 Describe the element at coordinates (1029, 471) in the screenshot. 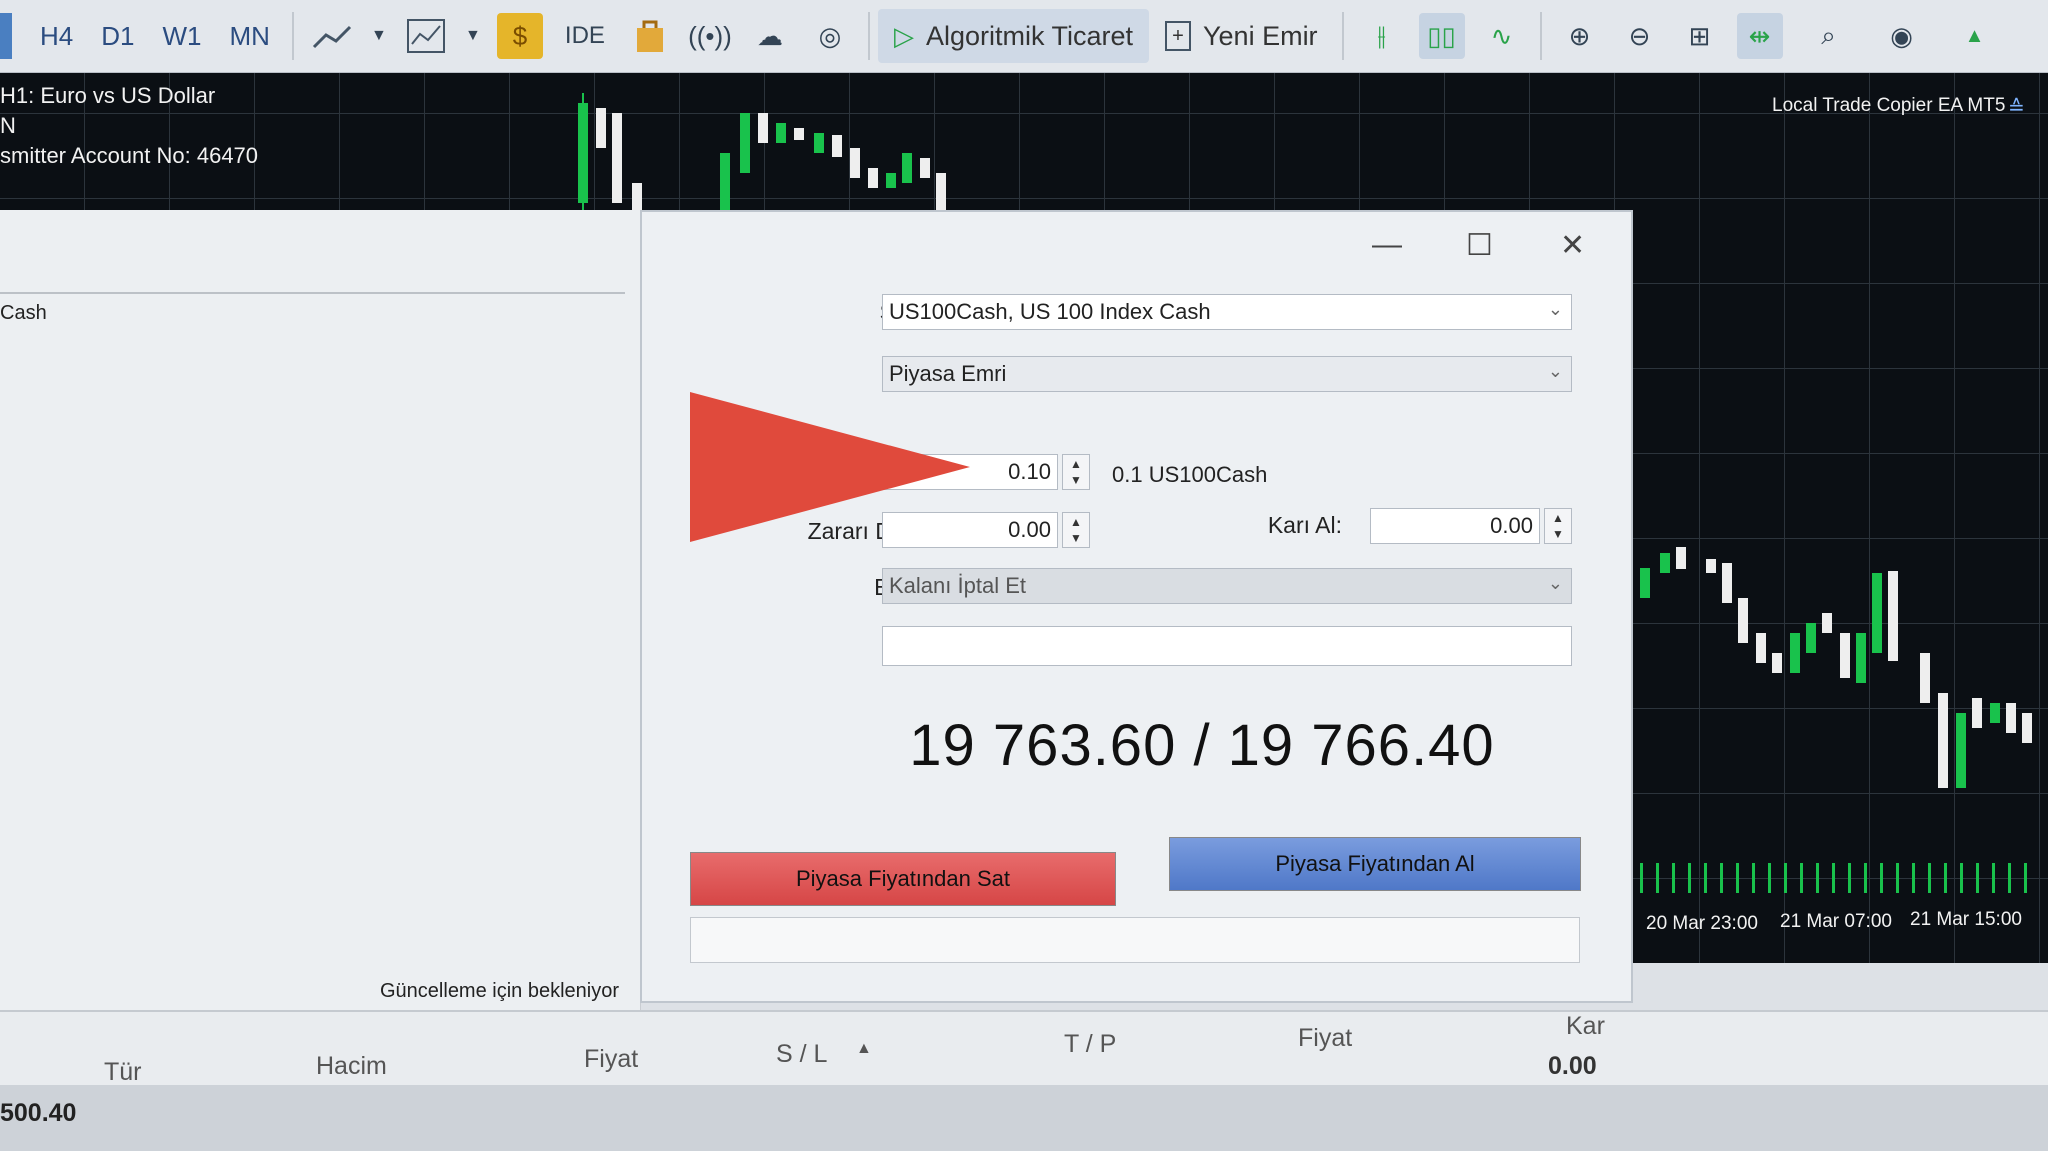

I see `volume-value: 0.10` at that location.